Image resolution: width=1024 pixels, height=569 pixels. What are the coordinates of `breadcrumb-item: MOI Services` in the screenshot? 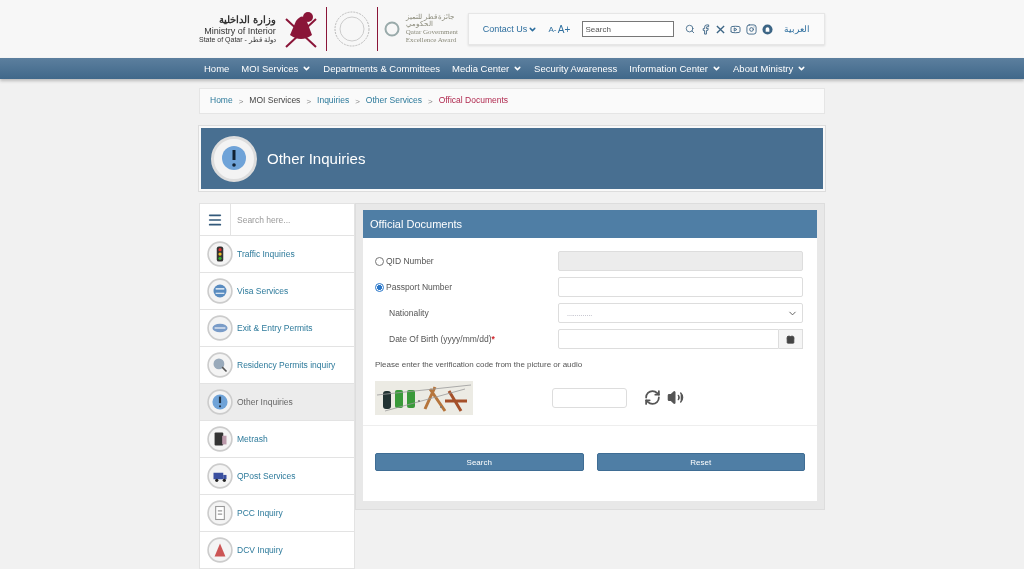 It's located at (275, 101).